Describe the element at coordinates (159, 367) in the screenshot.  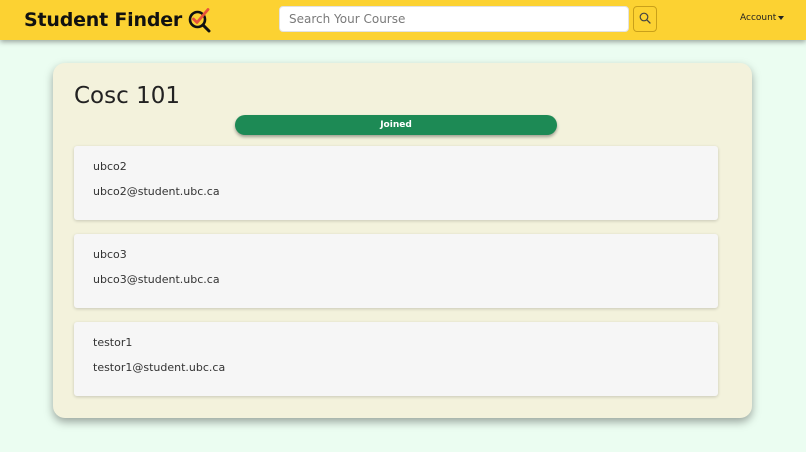
I see `student-email: testor1@student.ubc.ca` at that location.